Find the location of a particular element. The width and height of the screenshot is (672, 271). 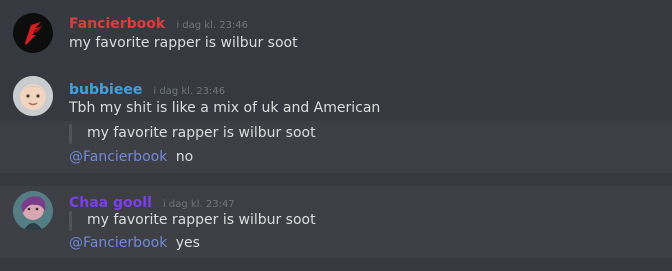

reply-text: yes is located at coordinates (187, 243).